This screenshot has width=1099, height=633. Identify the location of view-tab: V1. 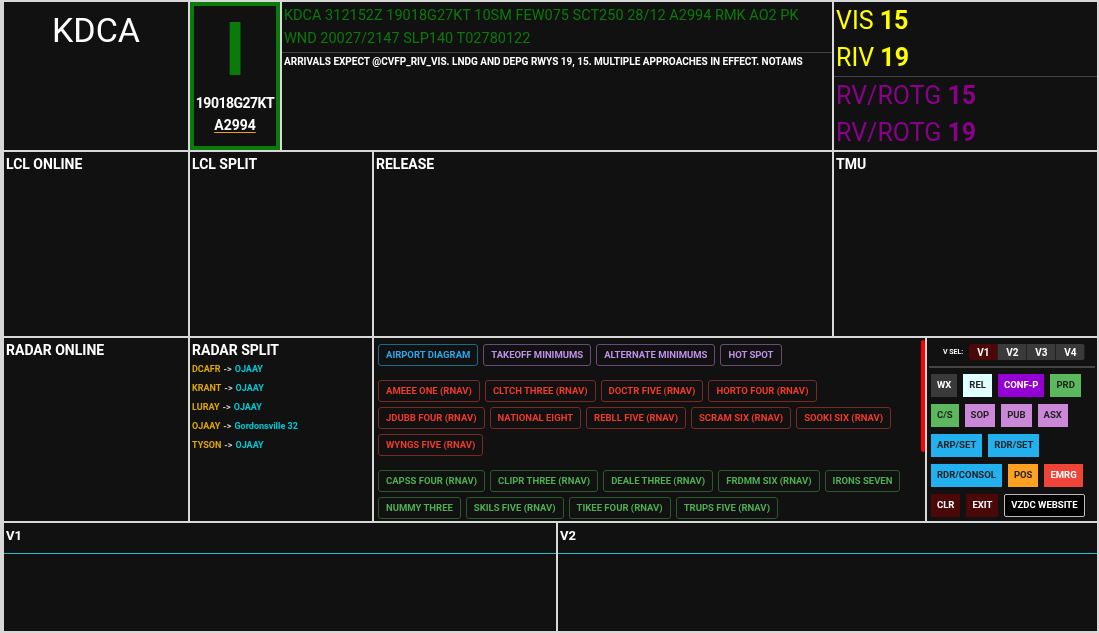
(984, 352).